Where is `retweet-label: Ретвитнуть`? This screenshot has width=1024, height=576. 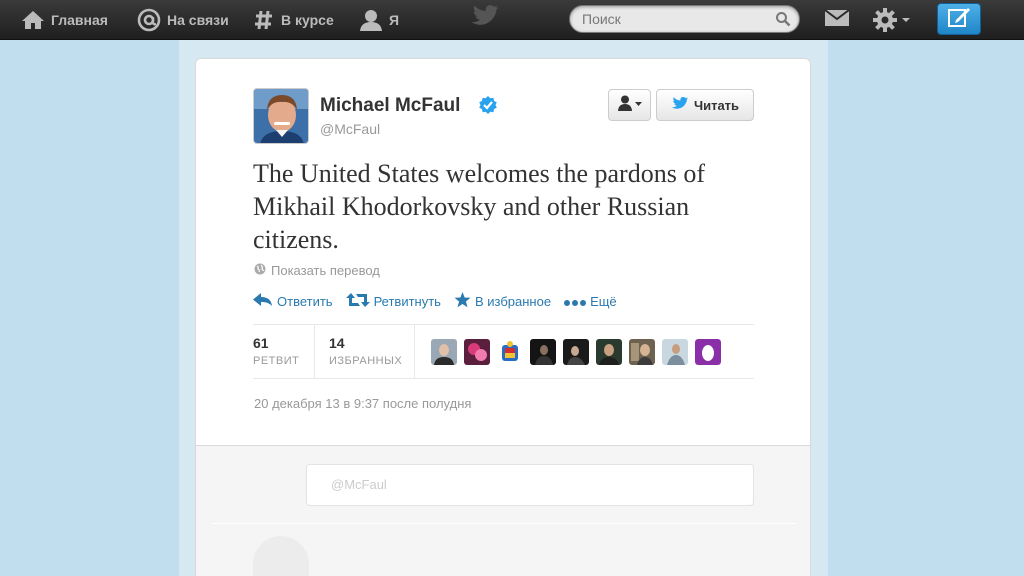 retweet-label: Ретвитнуть is located at coordinates (407, 301).